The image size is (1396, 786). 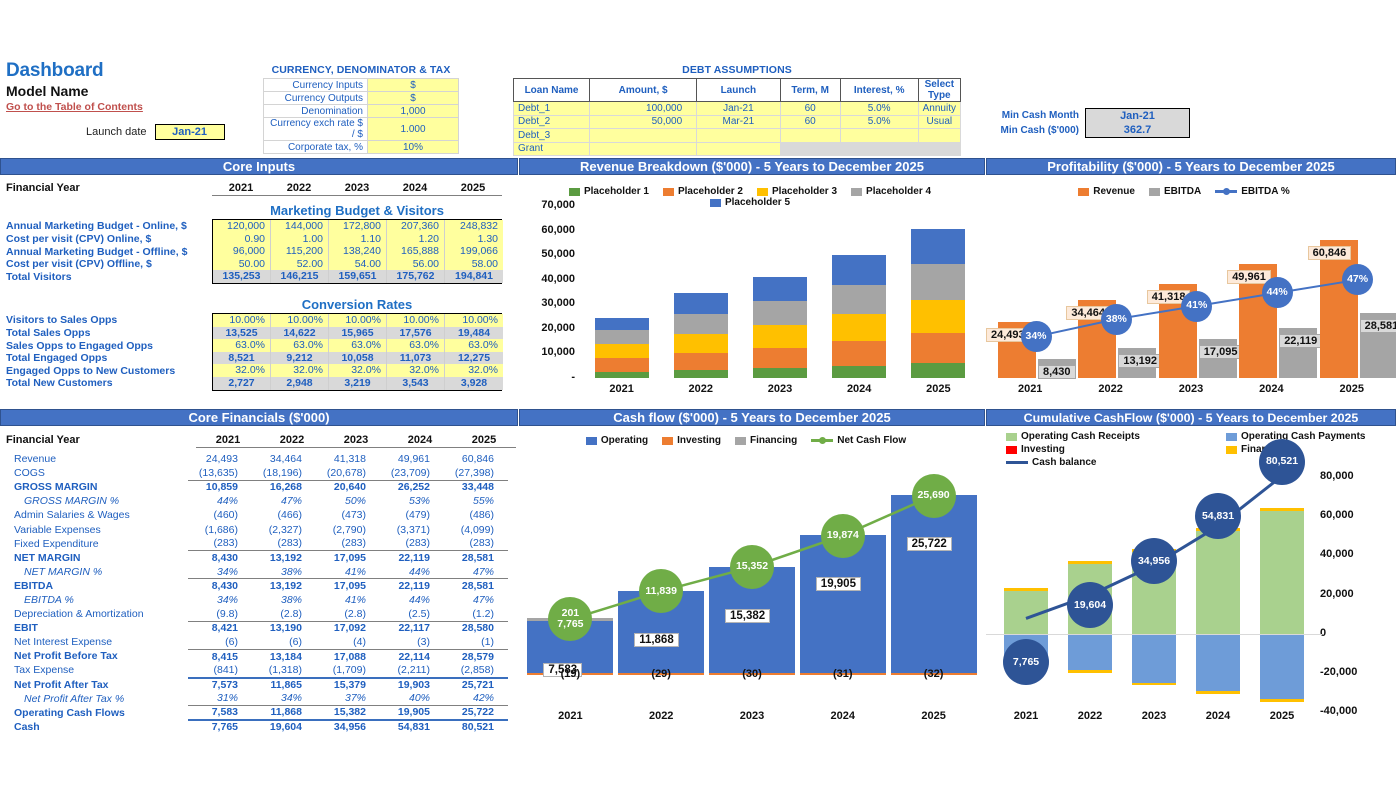 What do you see at coordinates (349, 529) in the screenshot?
I see `financial-value: (2,790)` at bounding box center [349, 529].